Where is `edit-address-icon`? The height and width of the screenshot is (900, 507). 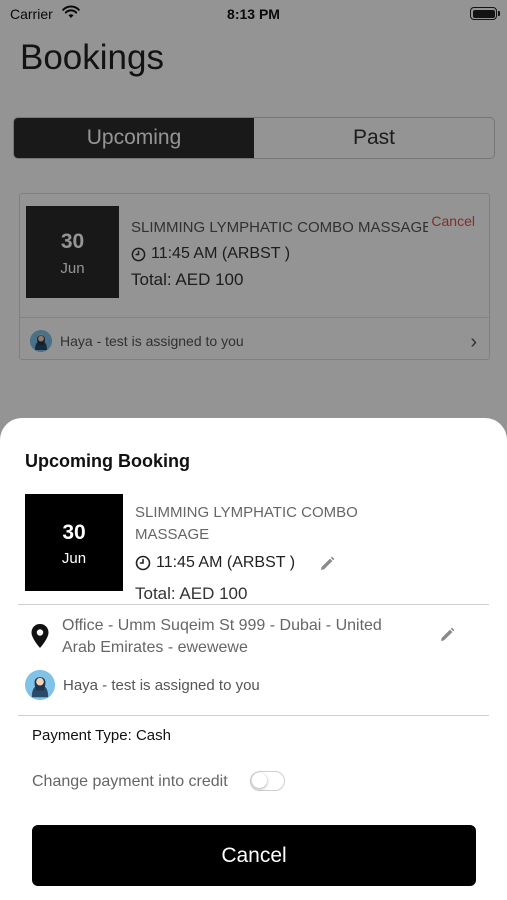
edit-address-icon is located at coordinates (447, 635).